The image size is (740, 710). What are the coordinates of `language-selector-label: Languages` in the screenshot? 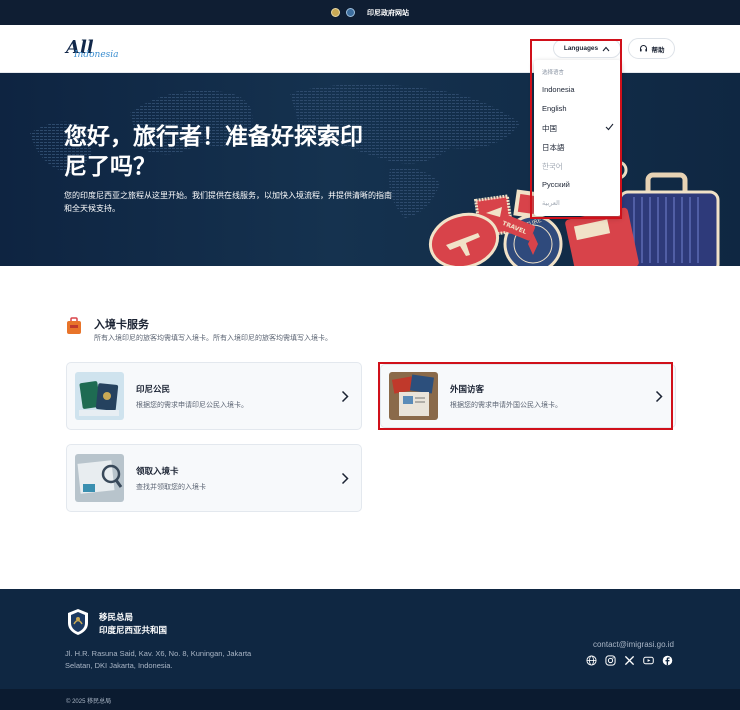 It's located at (581, 48).